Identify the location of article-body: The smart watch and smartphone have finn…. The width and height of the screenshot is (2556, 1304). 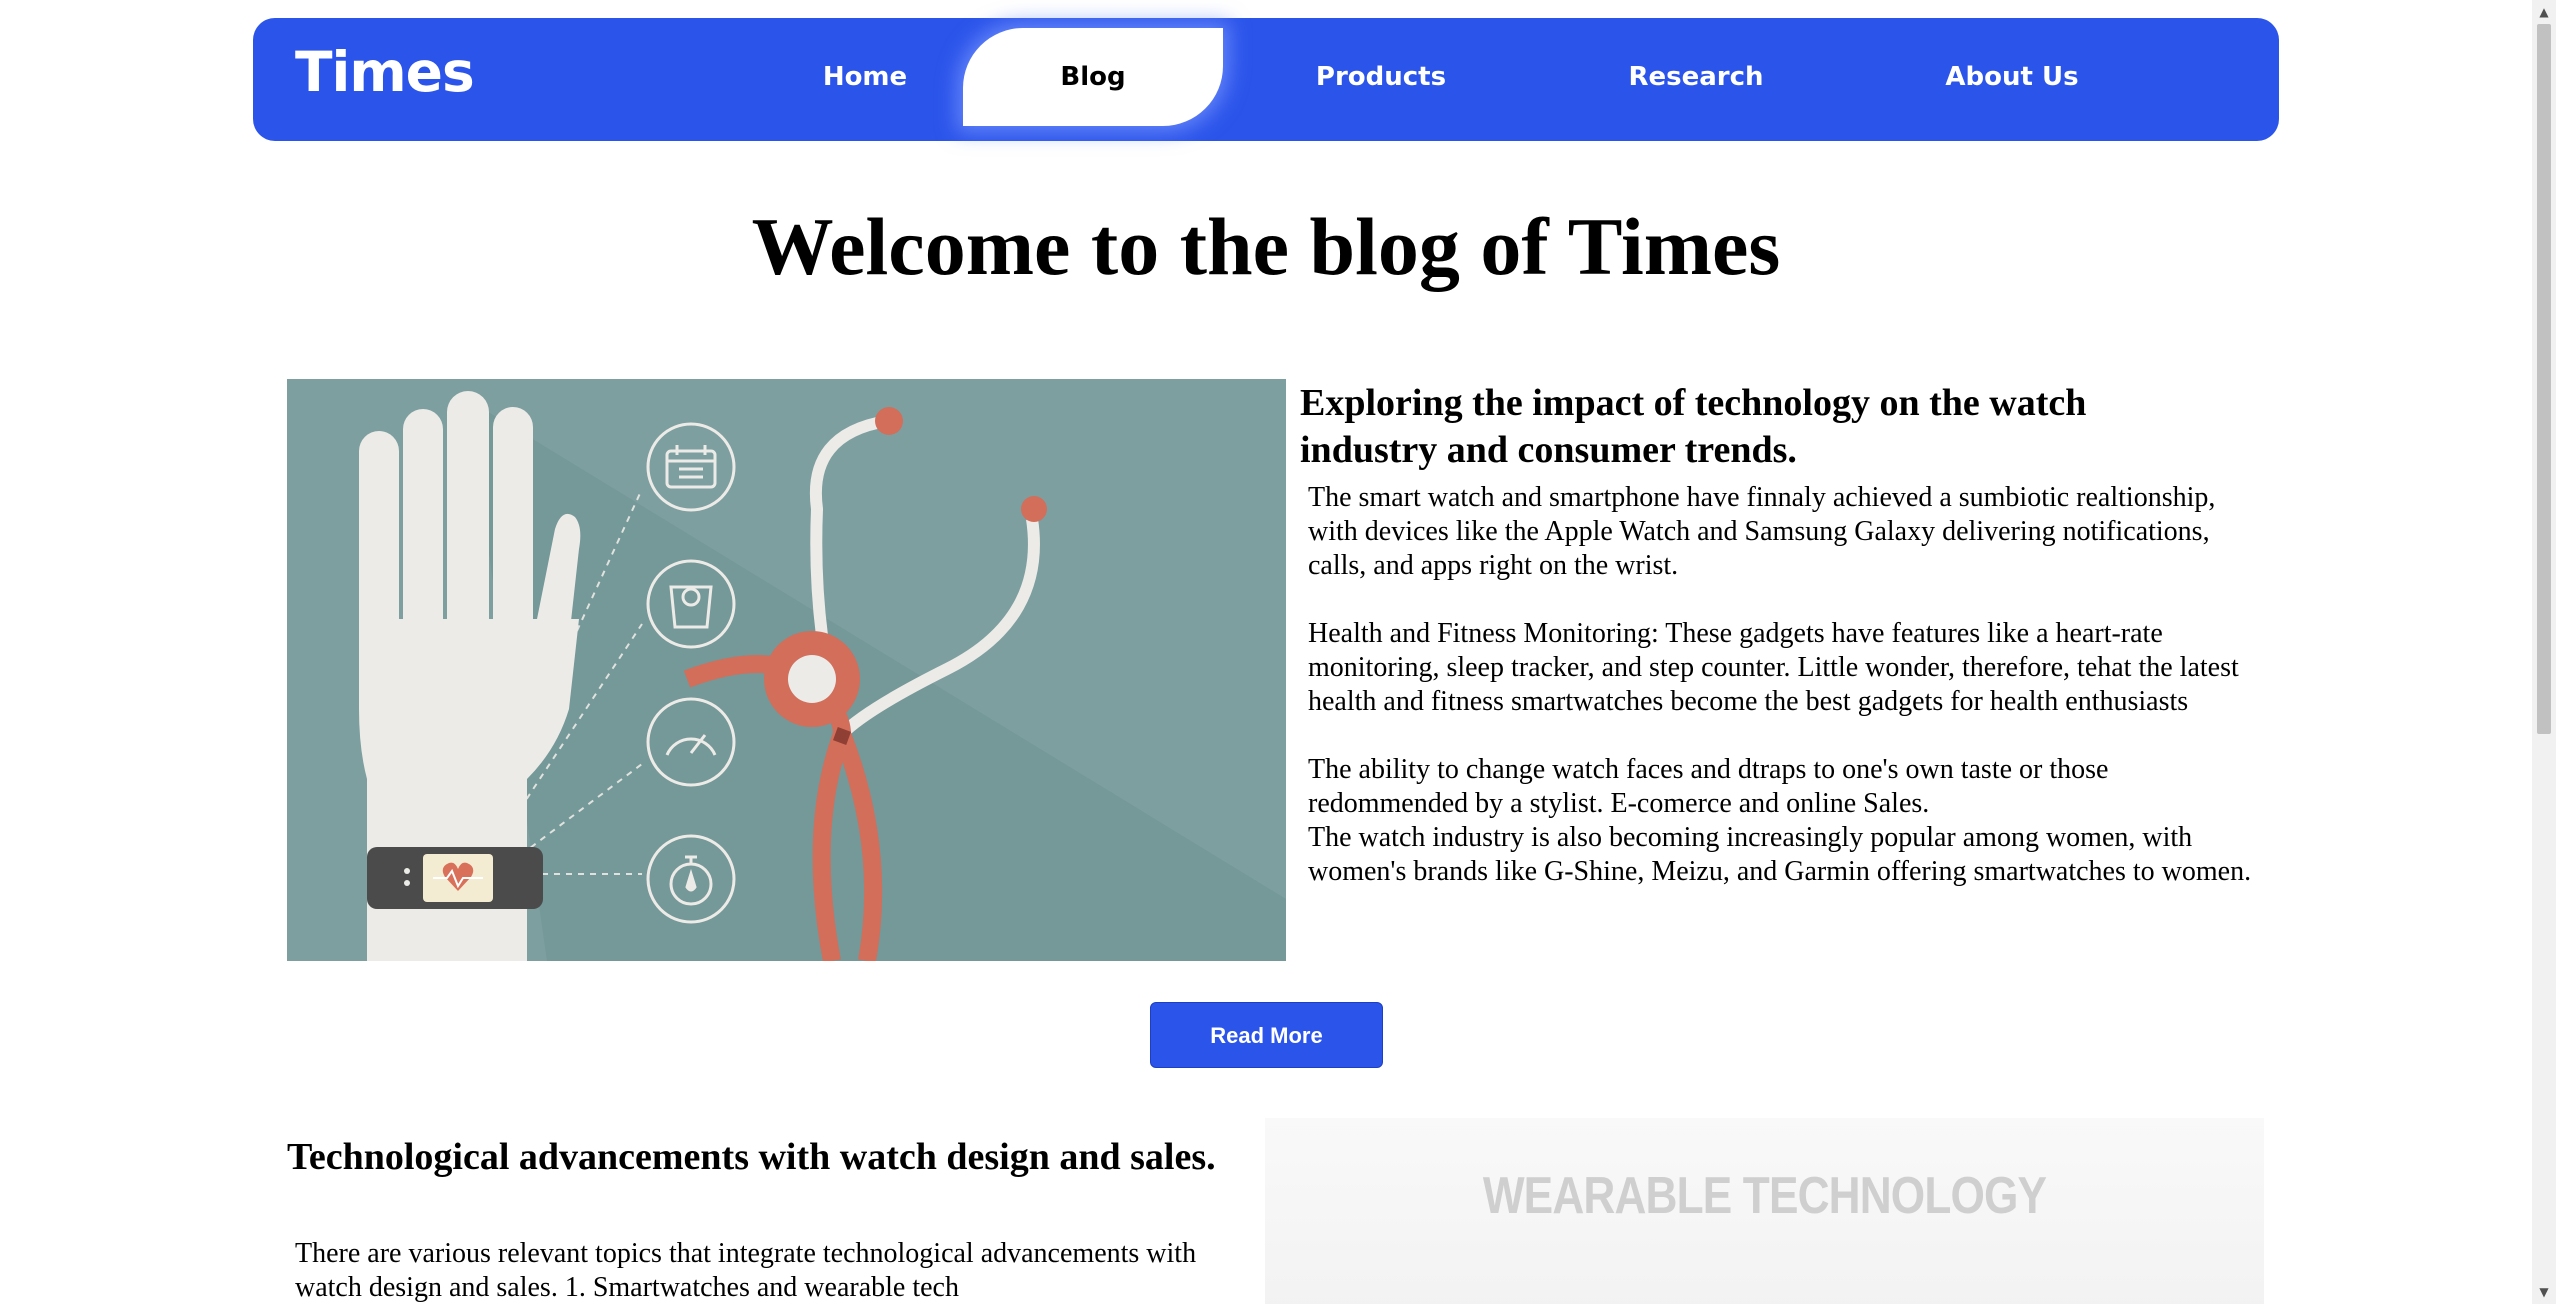
(1788, 685).